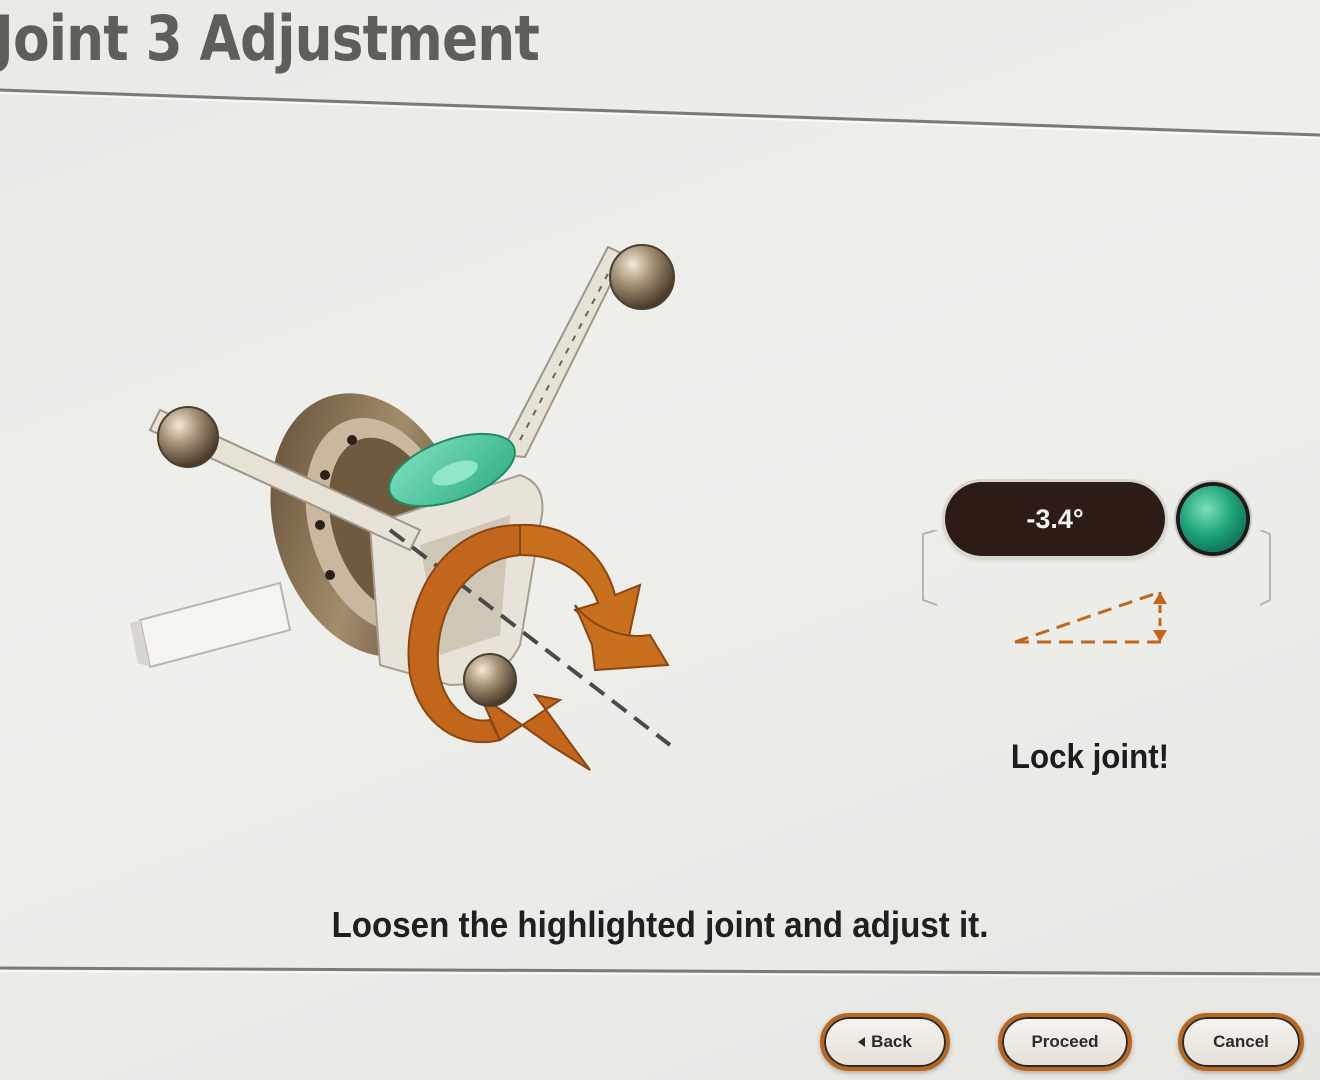  I want to click on proceed-button: Proceed, so click(1065, 1042).